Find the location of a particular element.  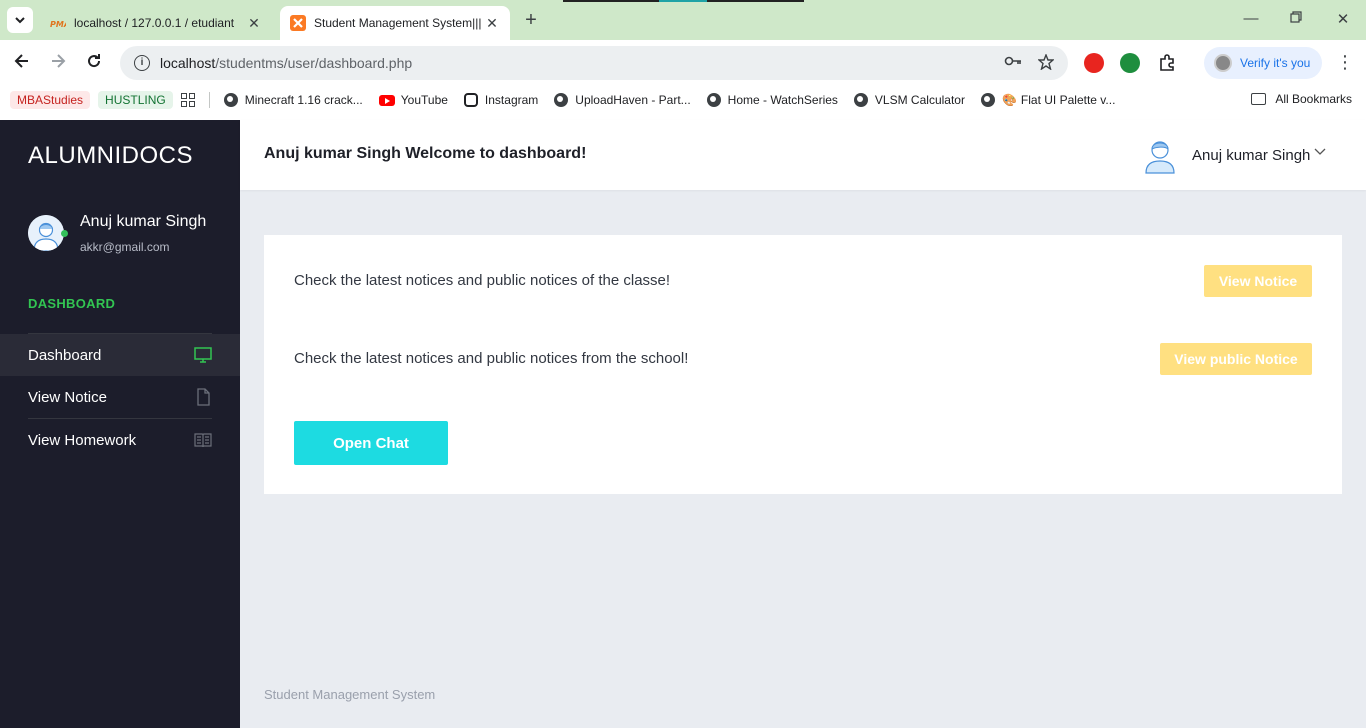

profile-avatar-icon is located at coordinates (1223, 63).